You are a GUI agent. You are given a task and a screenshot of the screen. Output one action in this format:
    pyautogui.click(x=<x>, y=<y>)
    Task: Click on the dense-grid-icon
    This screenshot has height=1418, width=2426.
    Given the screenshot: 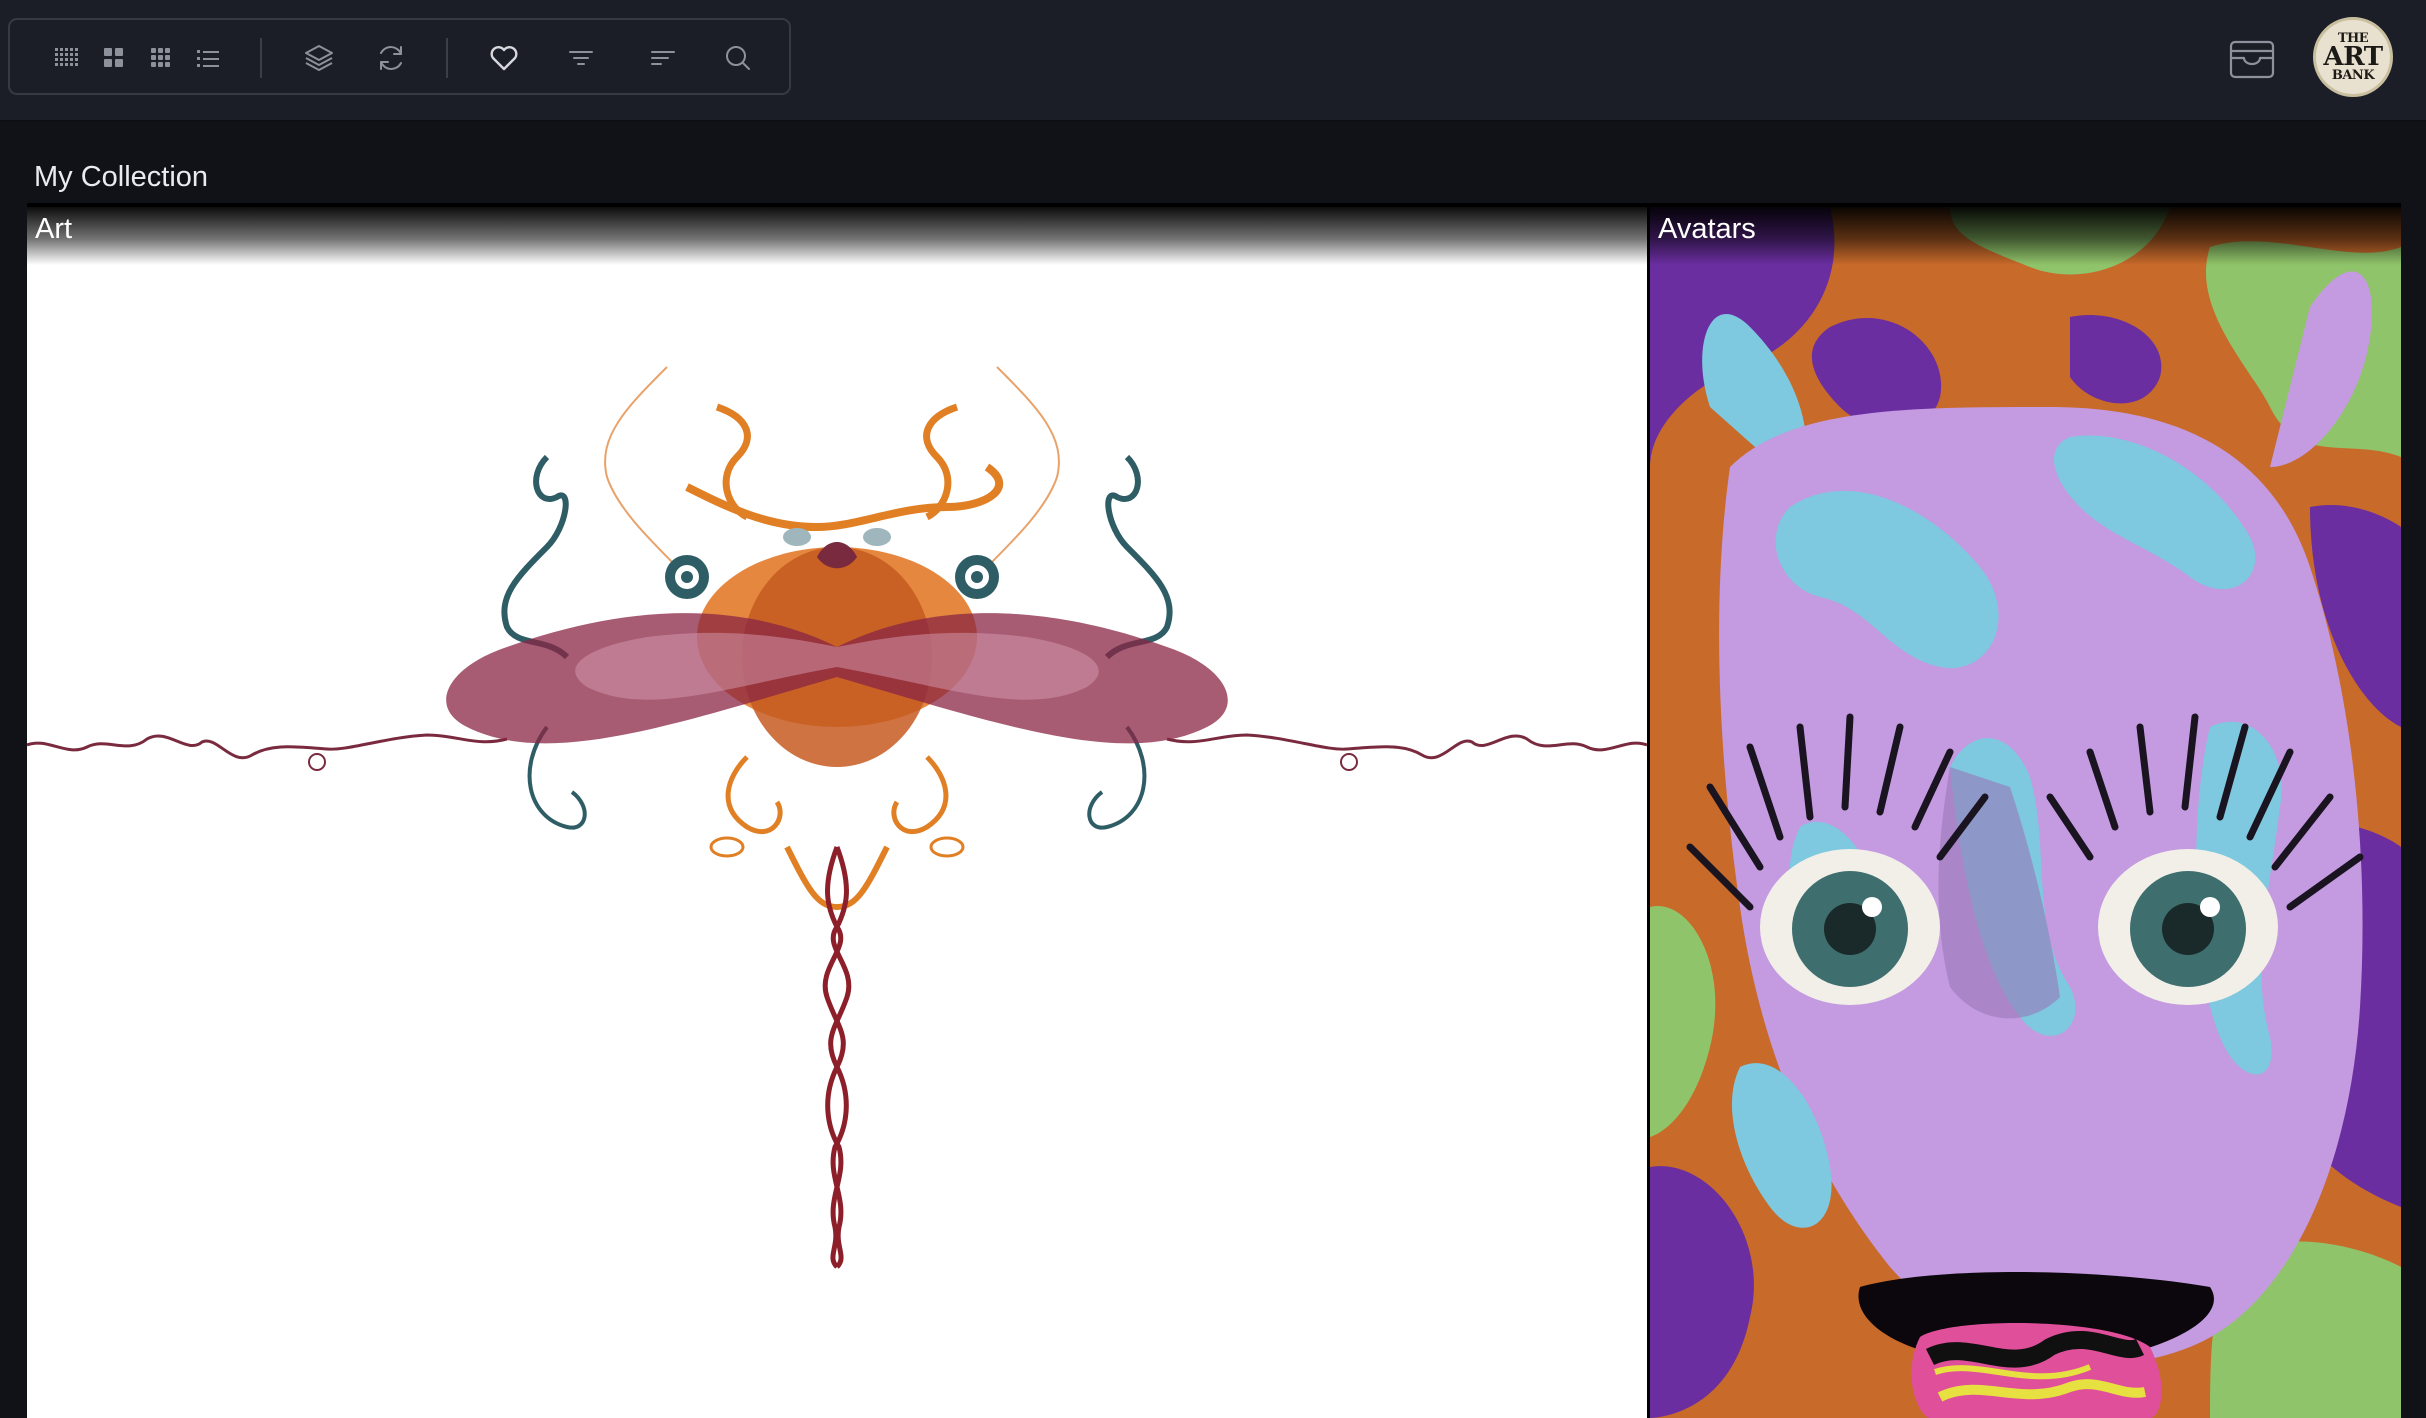 What is the action you would take?
    pyautogui.click(x=66, y=57)
    